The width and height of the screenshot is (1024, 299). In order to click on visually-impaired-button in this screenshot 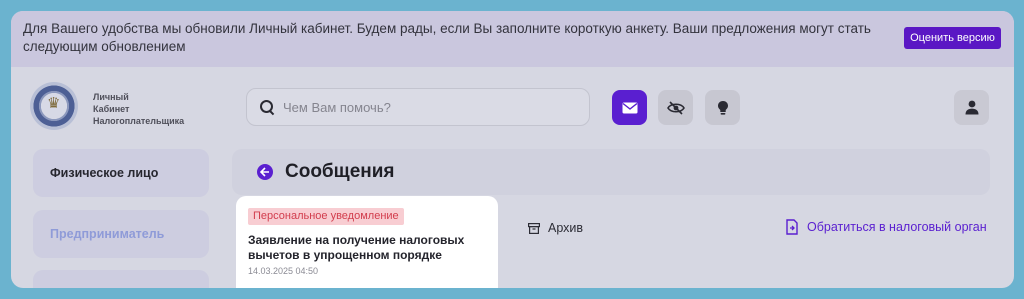, I will do `click(675, 107)`.